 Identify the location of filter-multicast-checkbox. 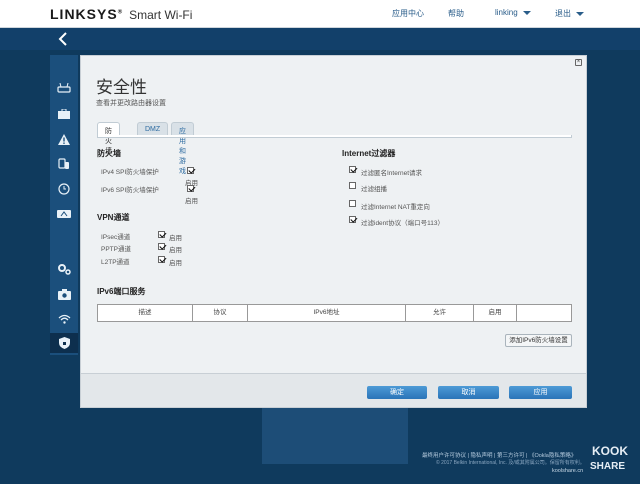
(352, 185).